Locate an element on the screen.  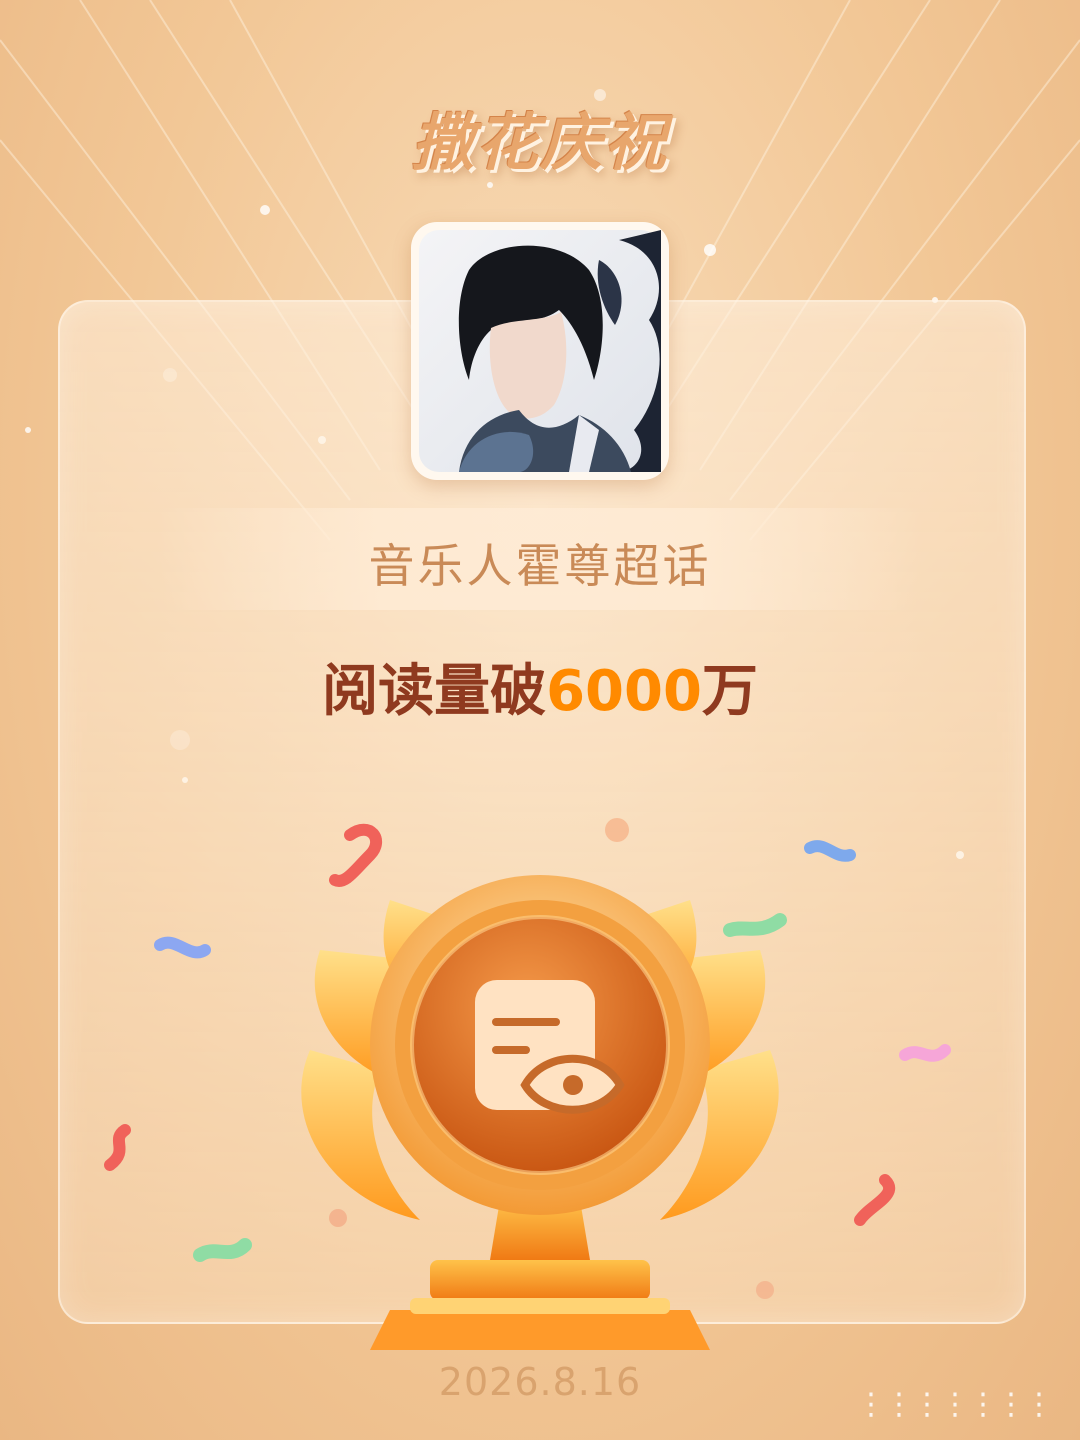
avatar is located at coordinates (540, 351).